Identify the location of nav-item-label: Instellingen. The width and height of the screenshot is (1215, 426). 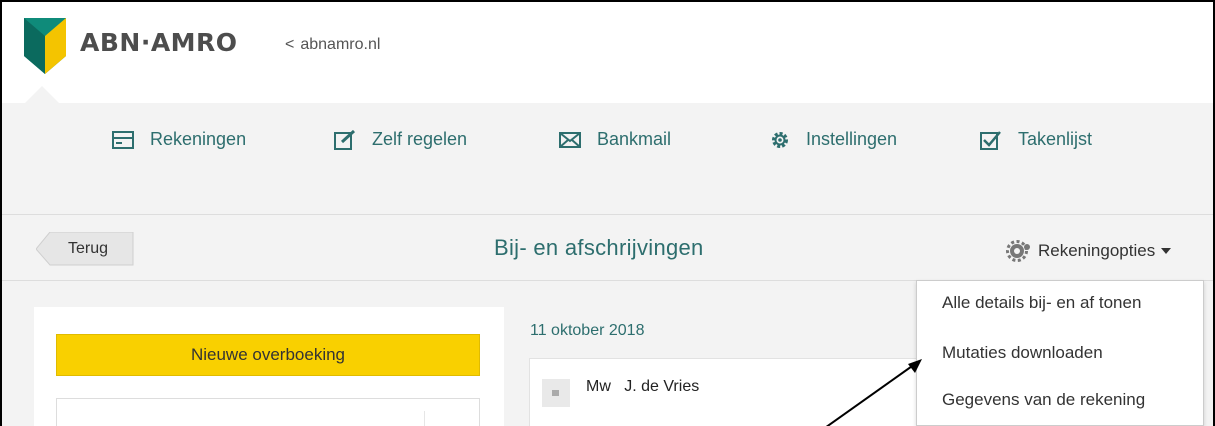
(852, 139).